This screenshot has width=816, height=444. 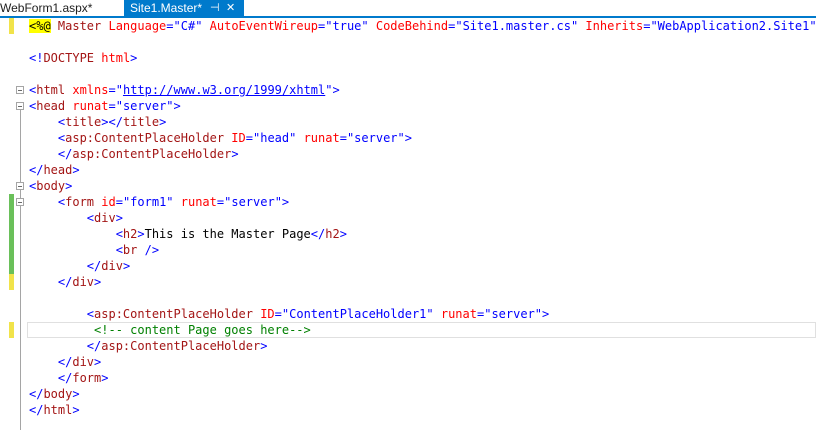 I want to click on code-line: <body>, so click(x=408, y=186).